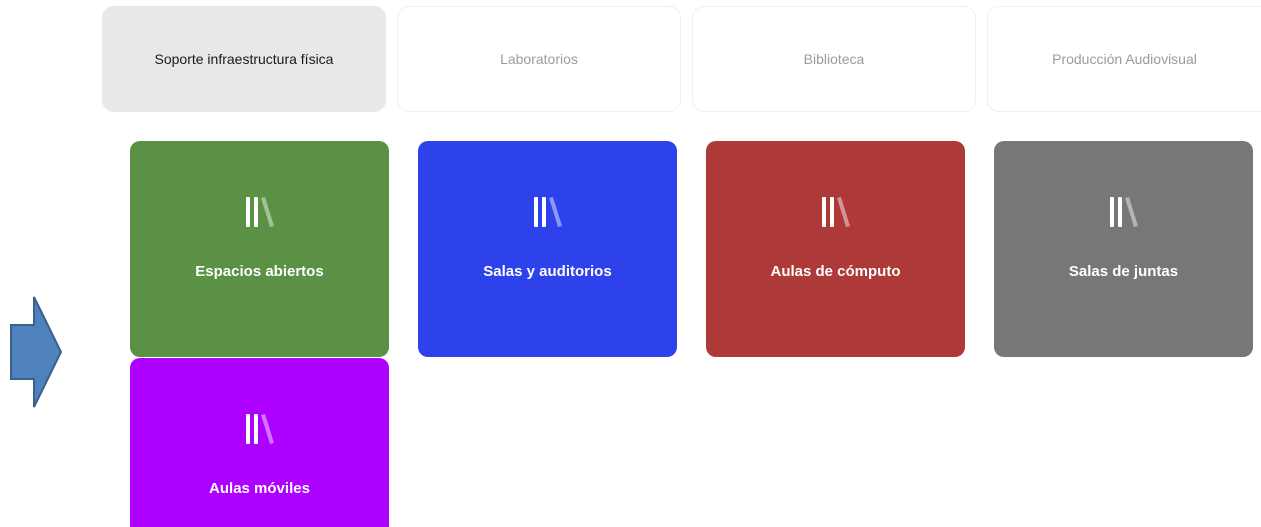 The image size is (1261, 527). I want to click on card-aulas-moviles: Aulas móviles, so click(259, 442).